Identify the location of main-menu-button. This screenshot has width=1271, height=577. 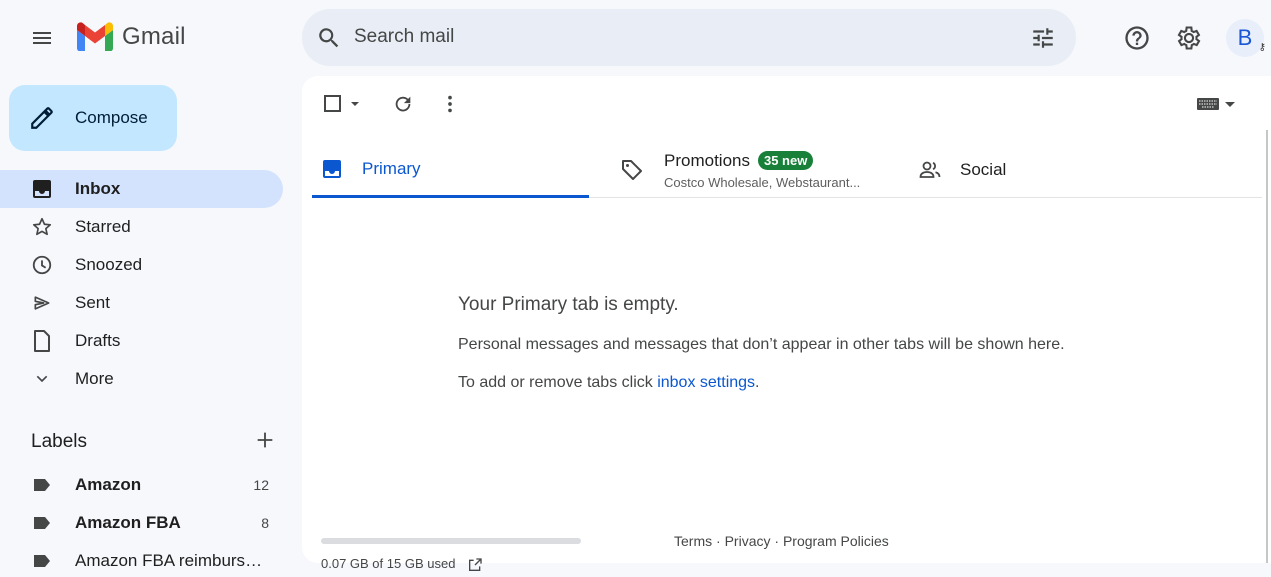
(42, 38).